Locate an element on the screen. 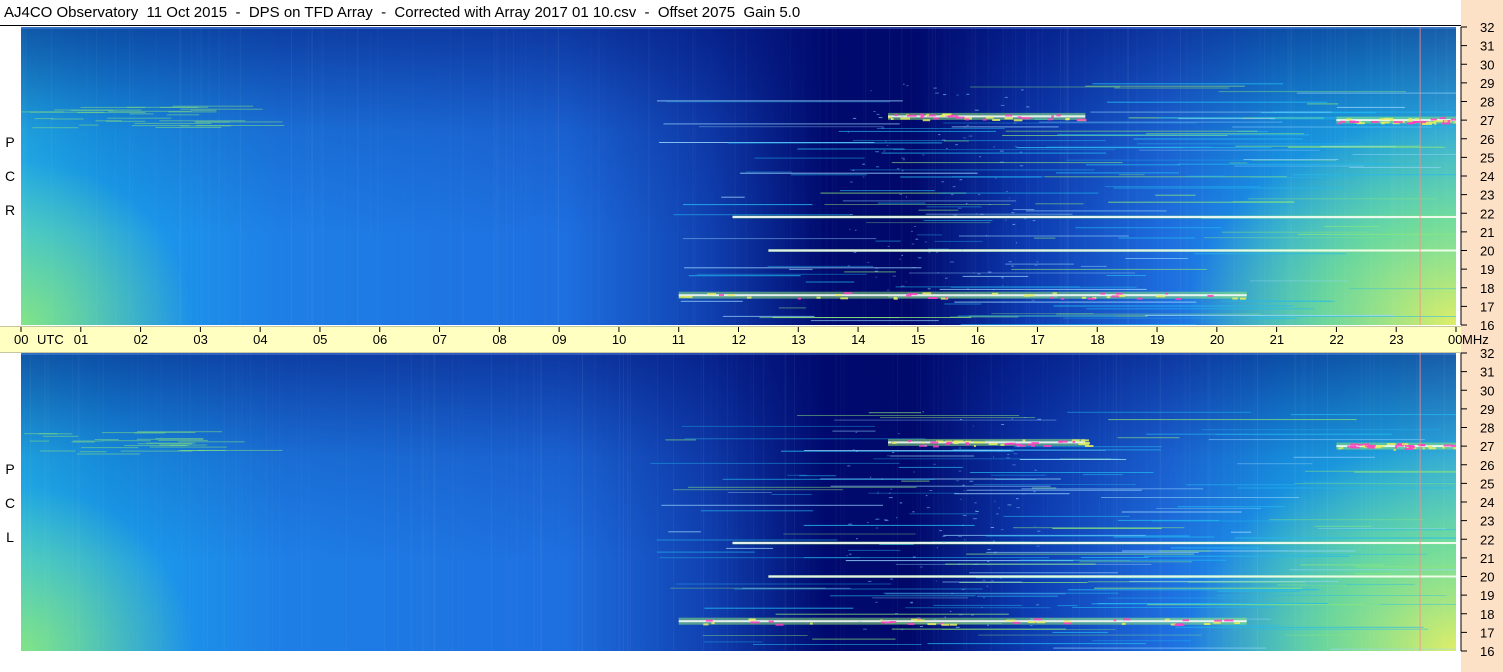  frequency-axis-unit: MHz is located at coordinates (1475, 339).